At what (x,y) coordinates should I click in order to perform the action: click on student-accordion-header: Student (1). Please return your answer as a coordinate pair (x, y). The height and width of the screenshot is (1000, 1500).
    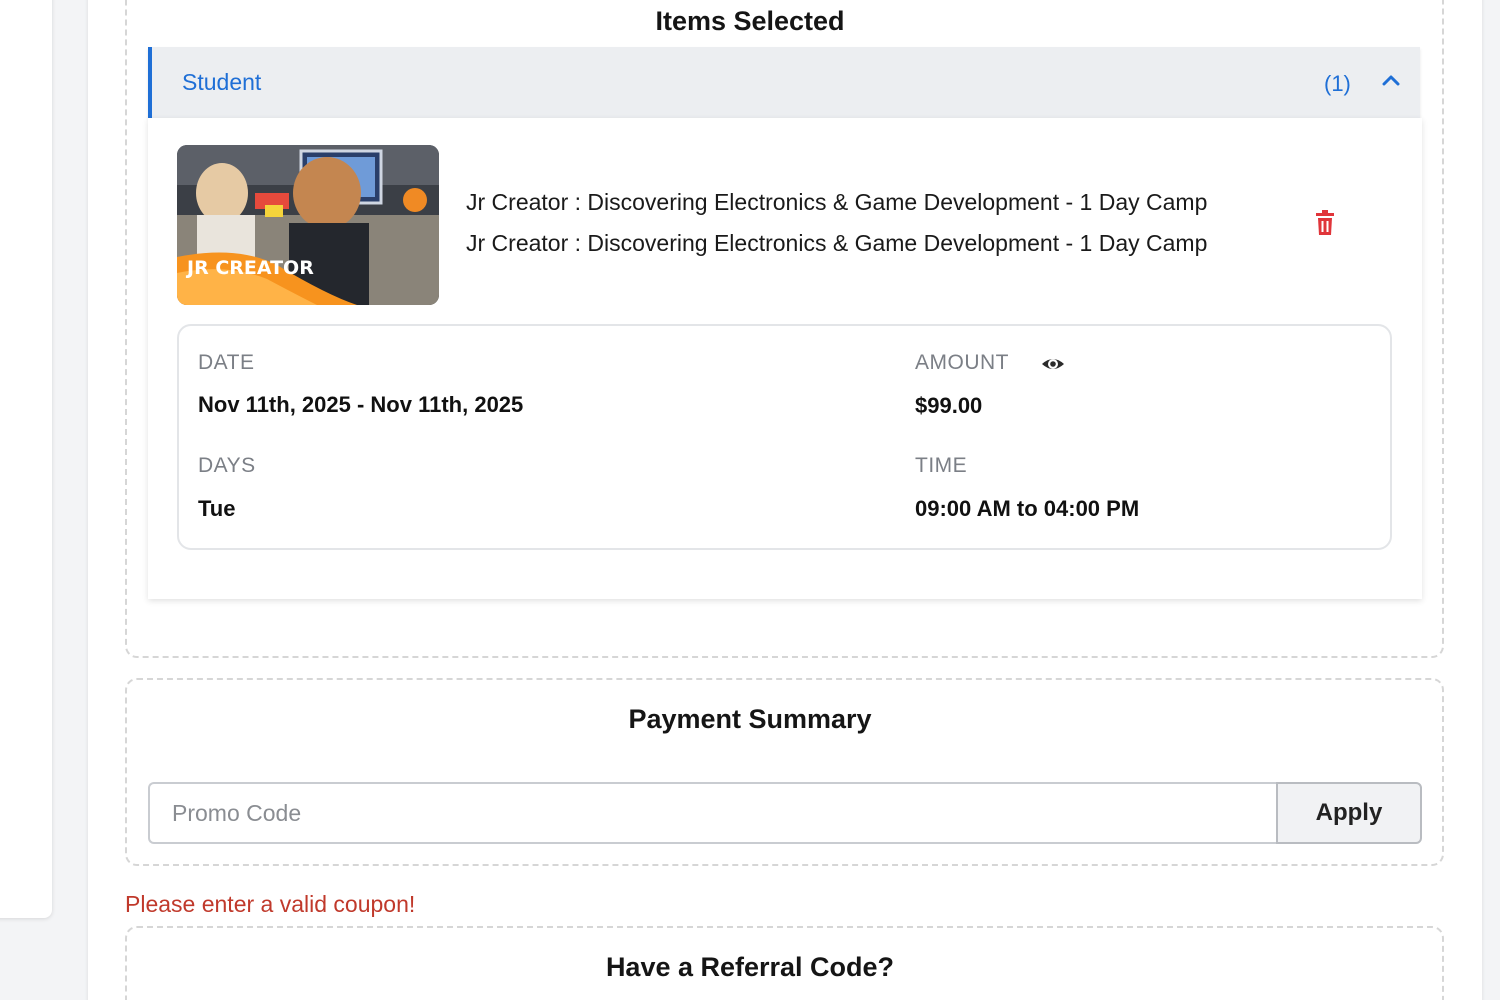
    Looking at the image, I should click on (784, 82).